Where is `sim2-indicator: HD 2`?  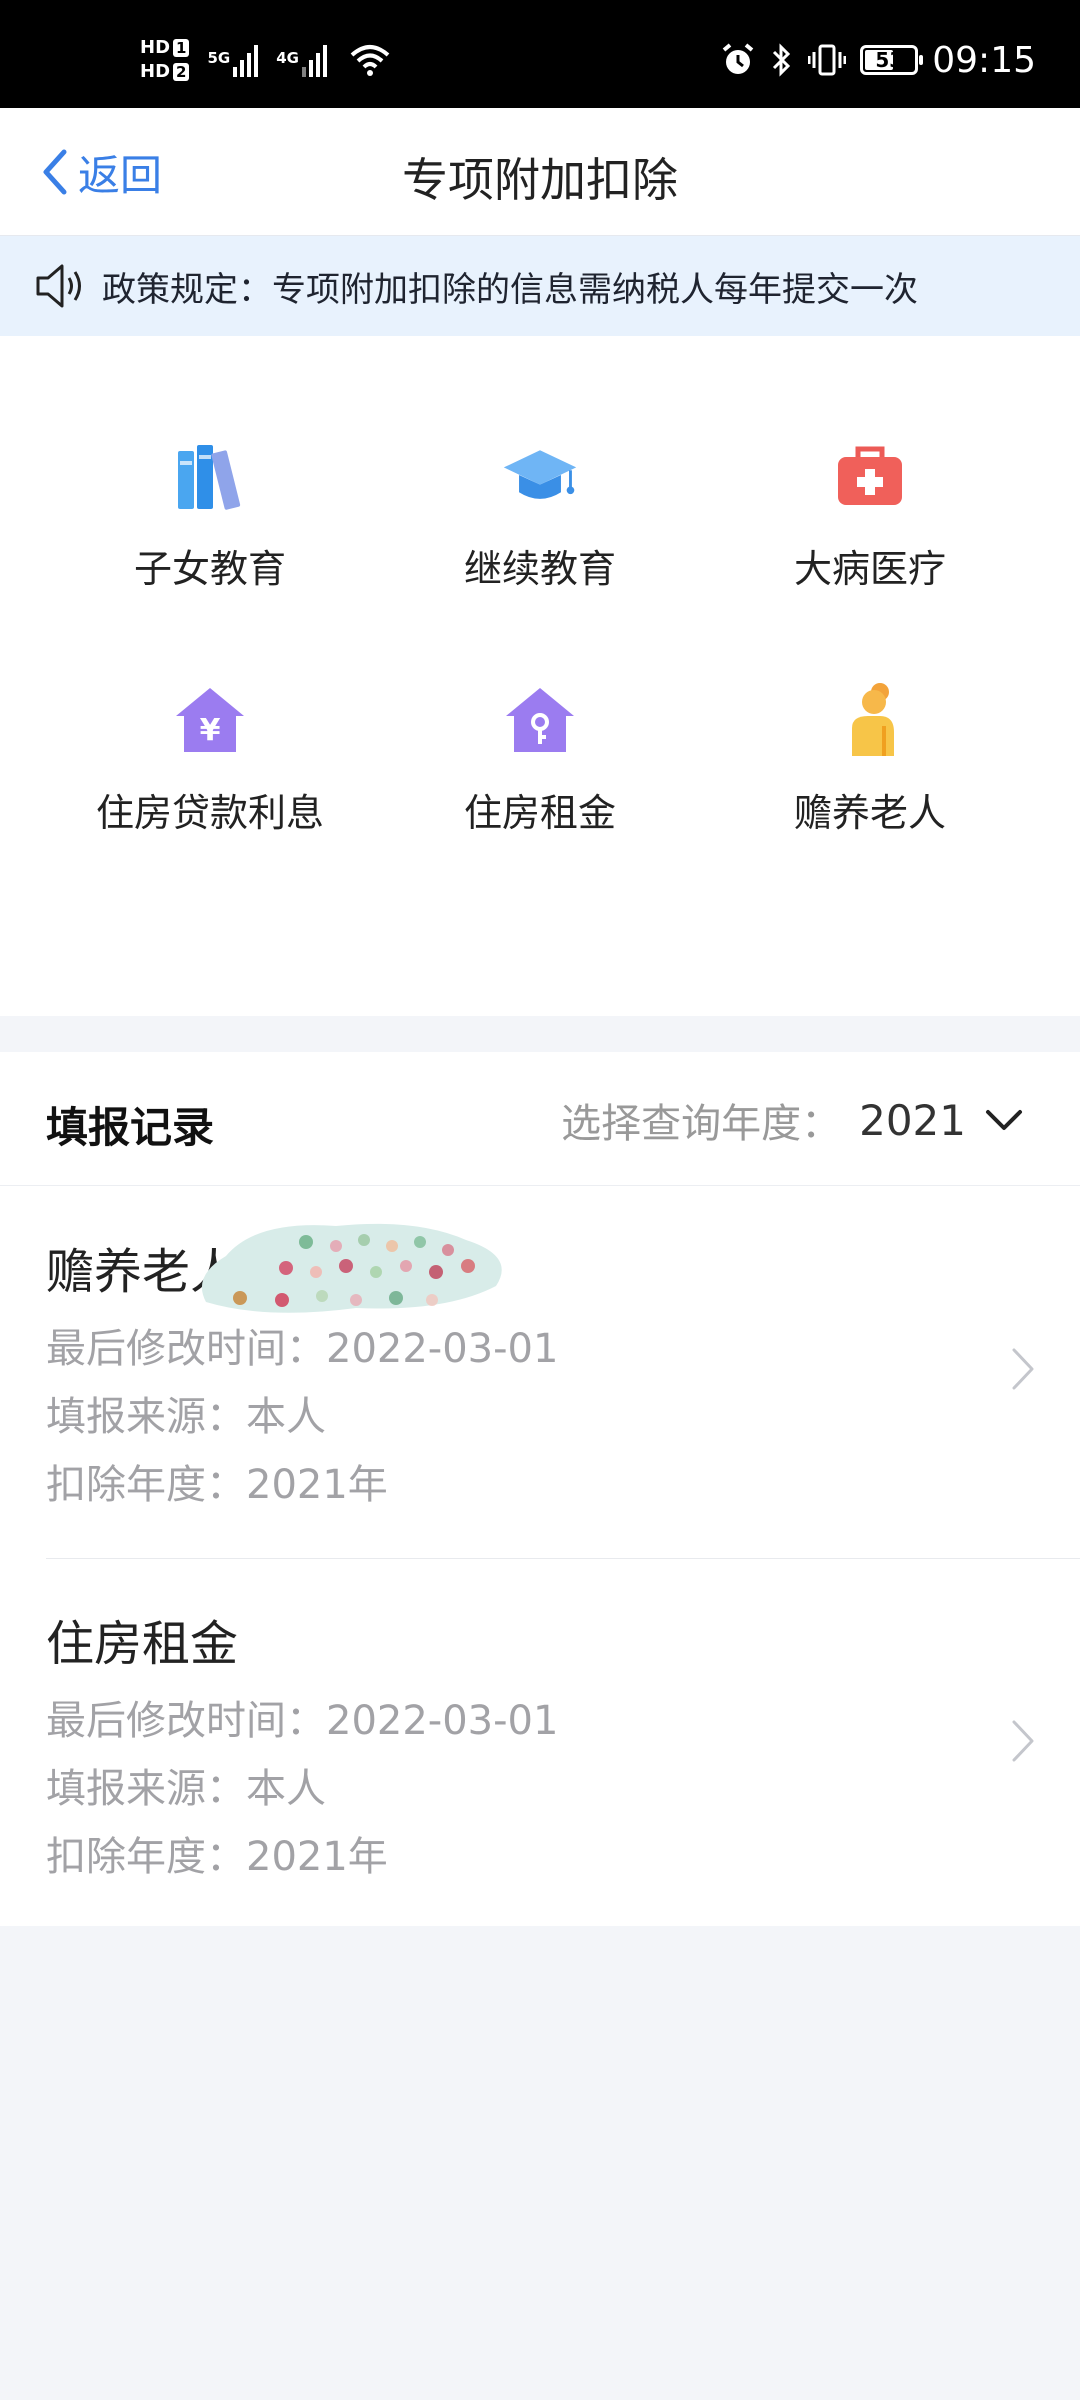
sim2-indicator: HD 2 is located at coordinates (165, 72).